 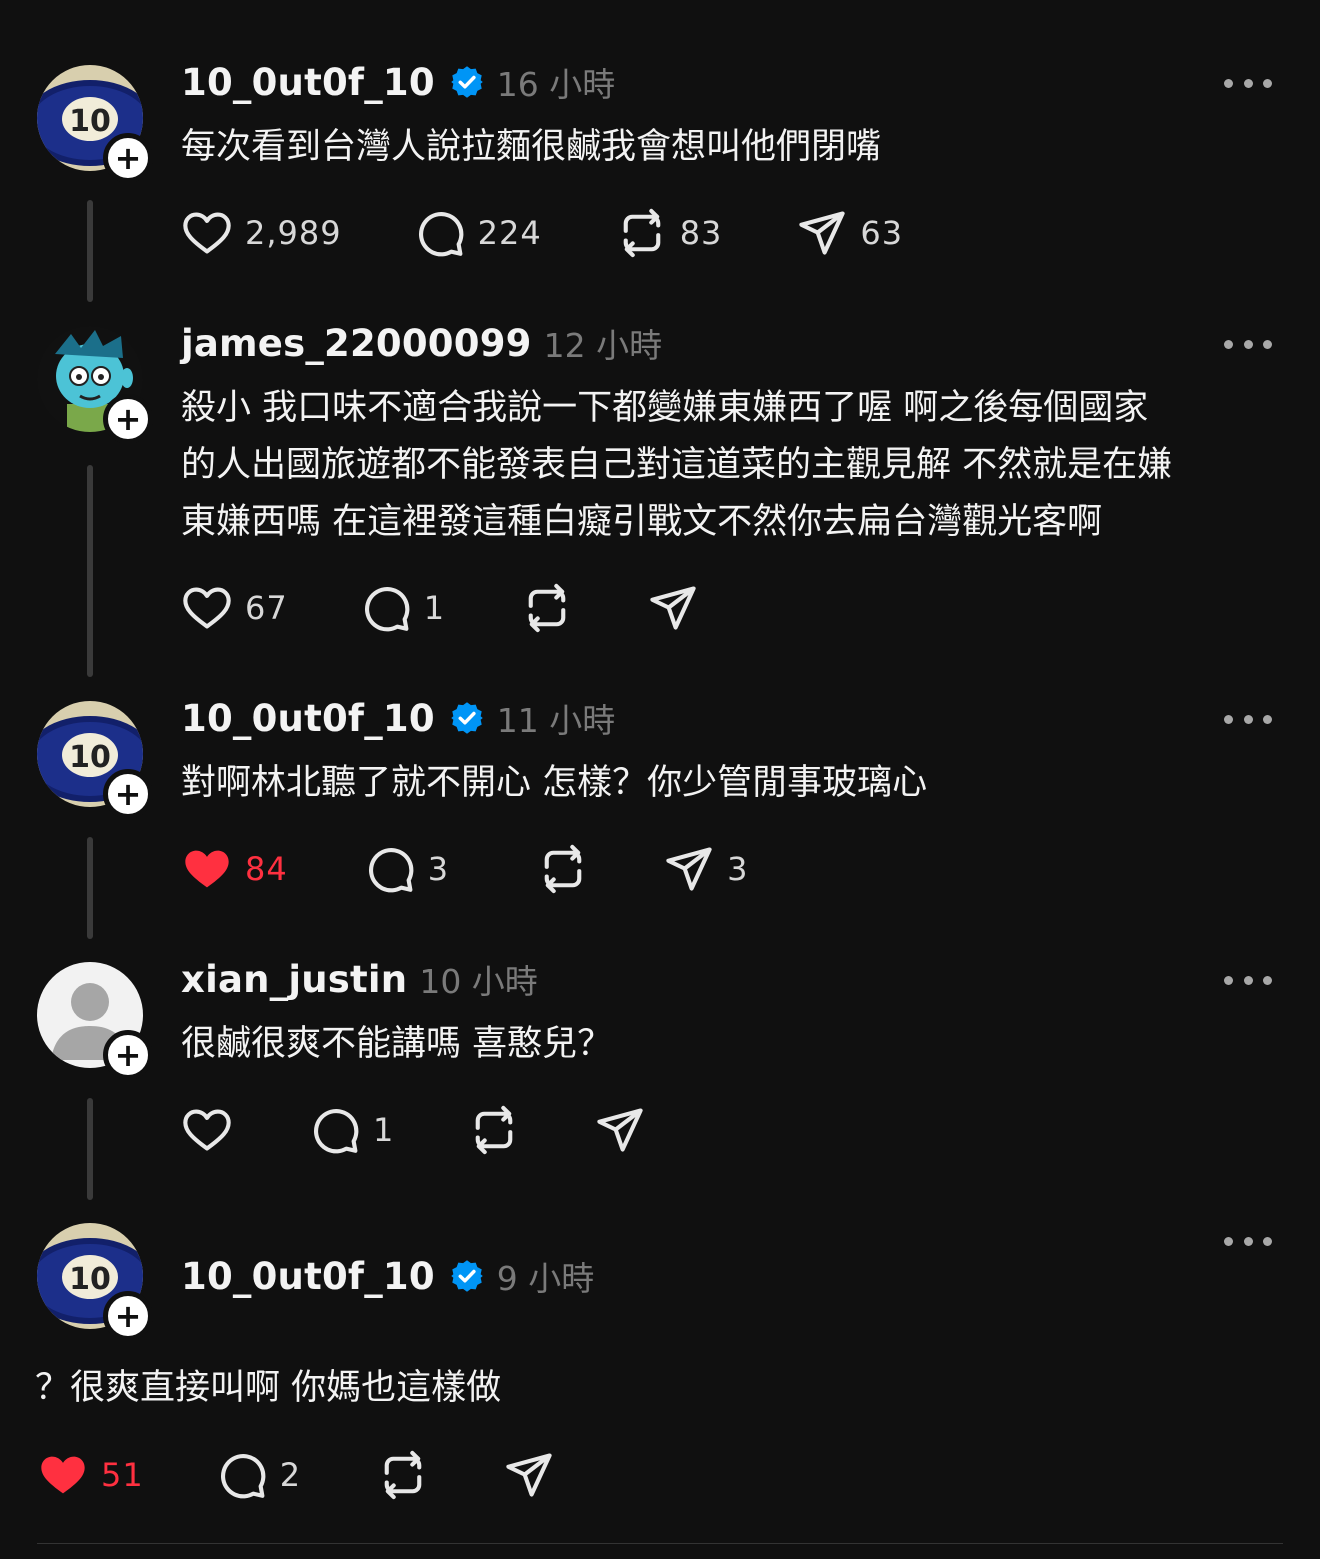 What do you see at coordinates (356, 343) in the screenshot?
I see `username: james_22000099` at bounding box center [356, 343].